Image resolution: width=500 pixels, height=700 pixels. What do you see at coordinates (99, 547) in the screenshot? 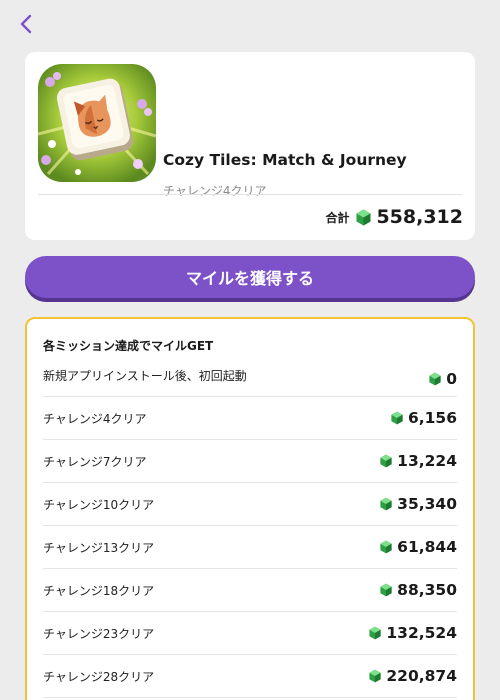
I see `mission-label: チャレンジ13クリア` at bounding box center [99, 547].